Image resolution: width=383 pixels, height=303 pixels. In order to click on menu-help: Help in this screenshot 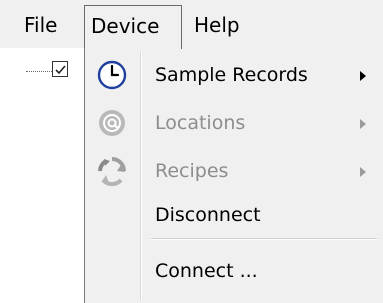, I will do `click(224, 25)`.